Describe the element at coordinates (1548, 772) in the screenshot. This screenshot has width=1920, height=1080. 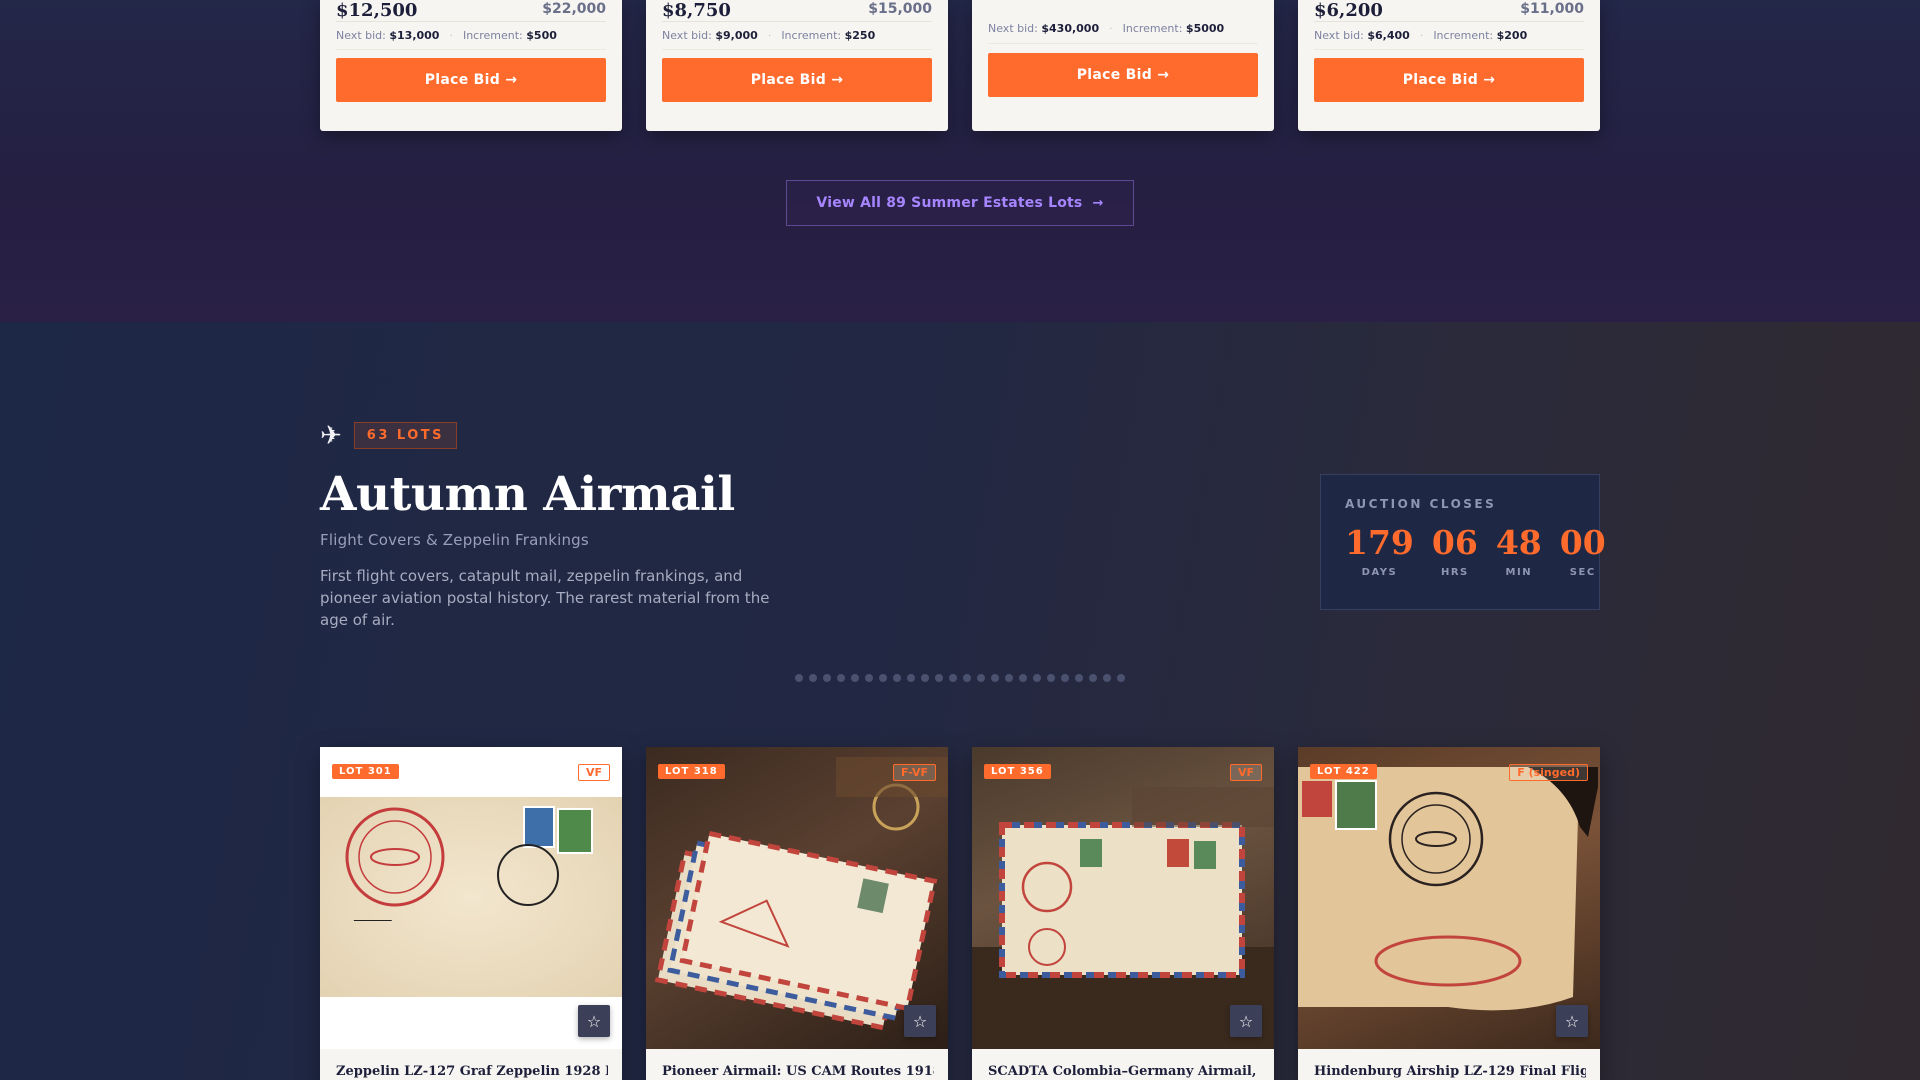
I see `grade-tag: F (singed)` at that location.